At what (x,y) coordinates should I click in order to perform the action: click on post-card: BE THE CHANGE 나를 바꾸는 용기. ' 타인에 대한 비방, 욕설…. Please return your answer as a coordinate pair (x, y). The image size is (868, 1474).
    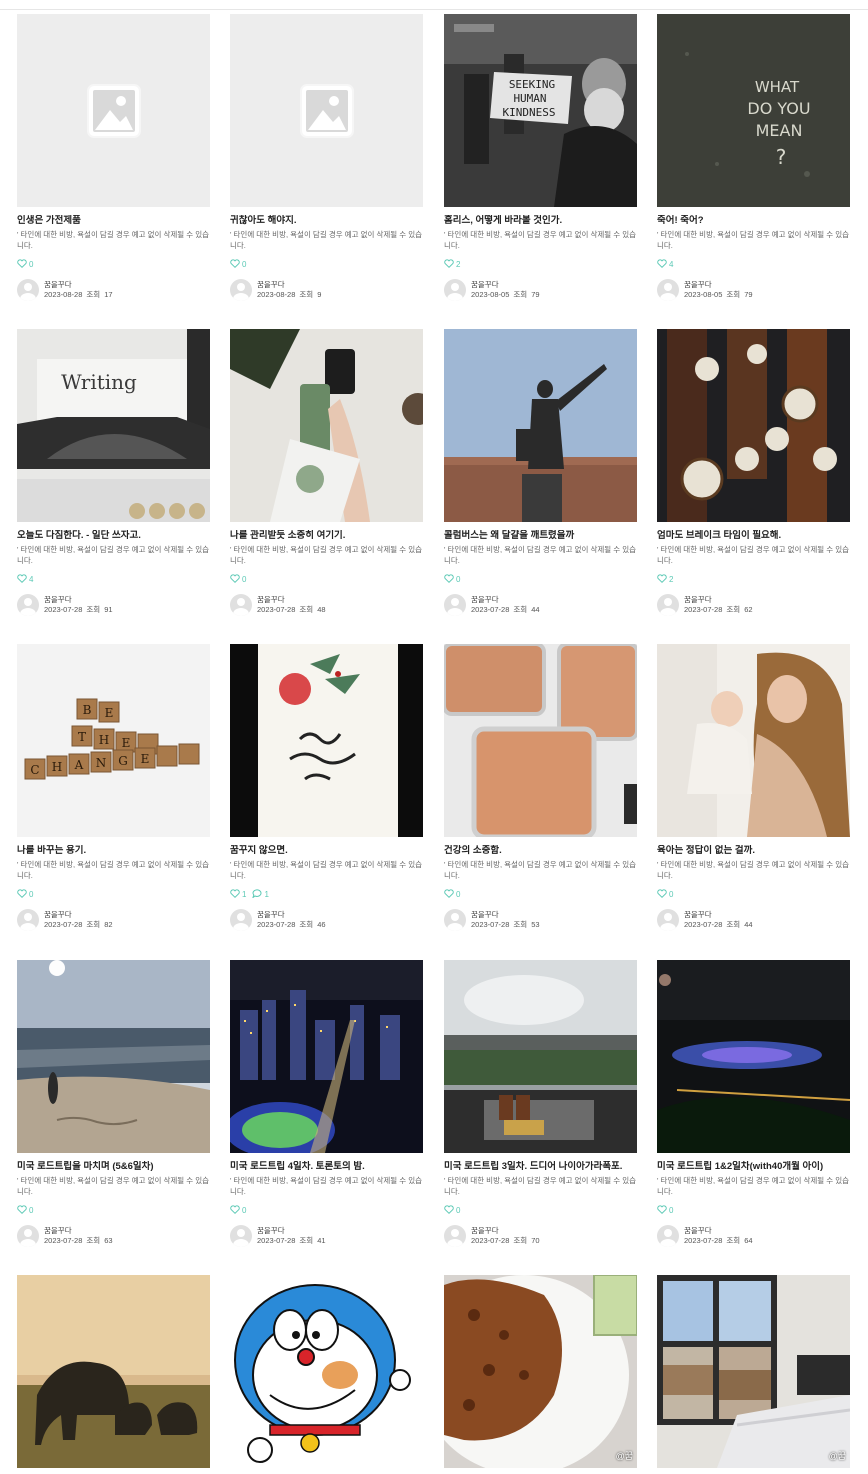
    Looking at the image, I should click on (113, 787).